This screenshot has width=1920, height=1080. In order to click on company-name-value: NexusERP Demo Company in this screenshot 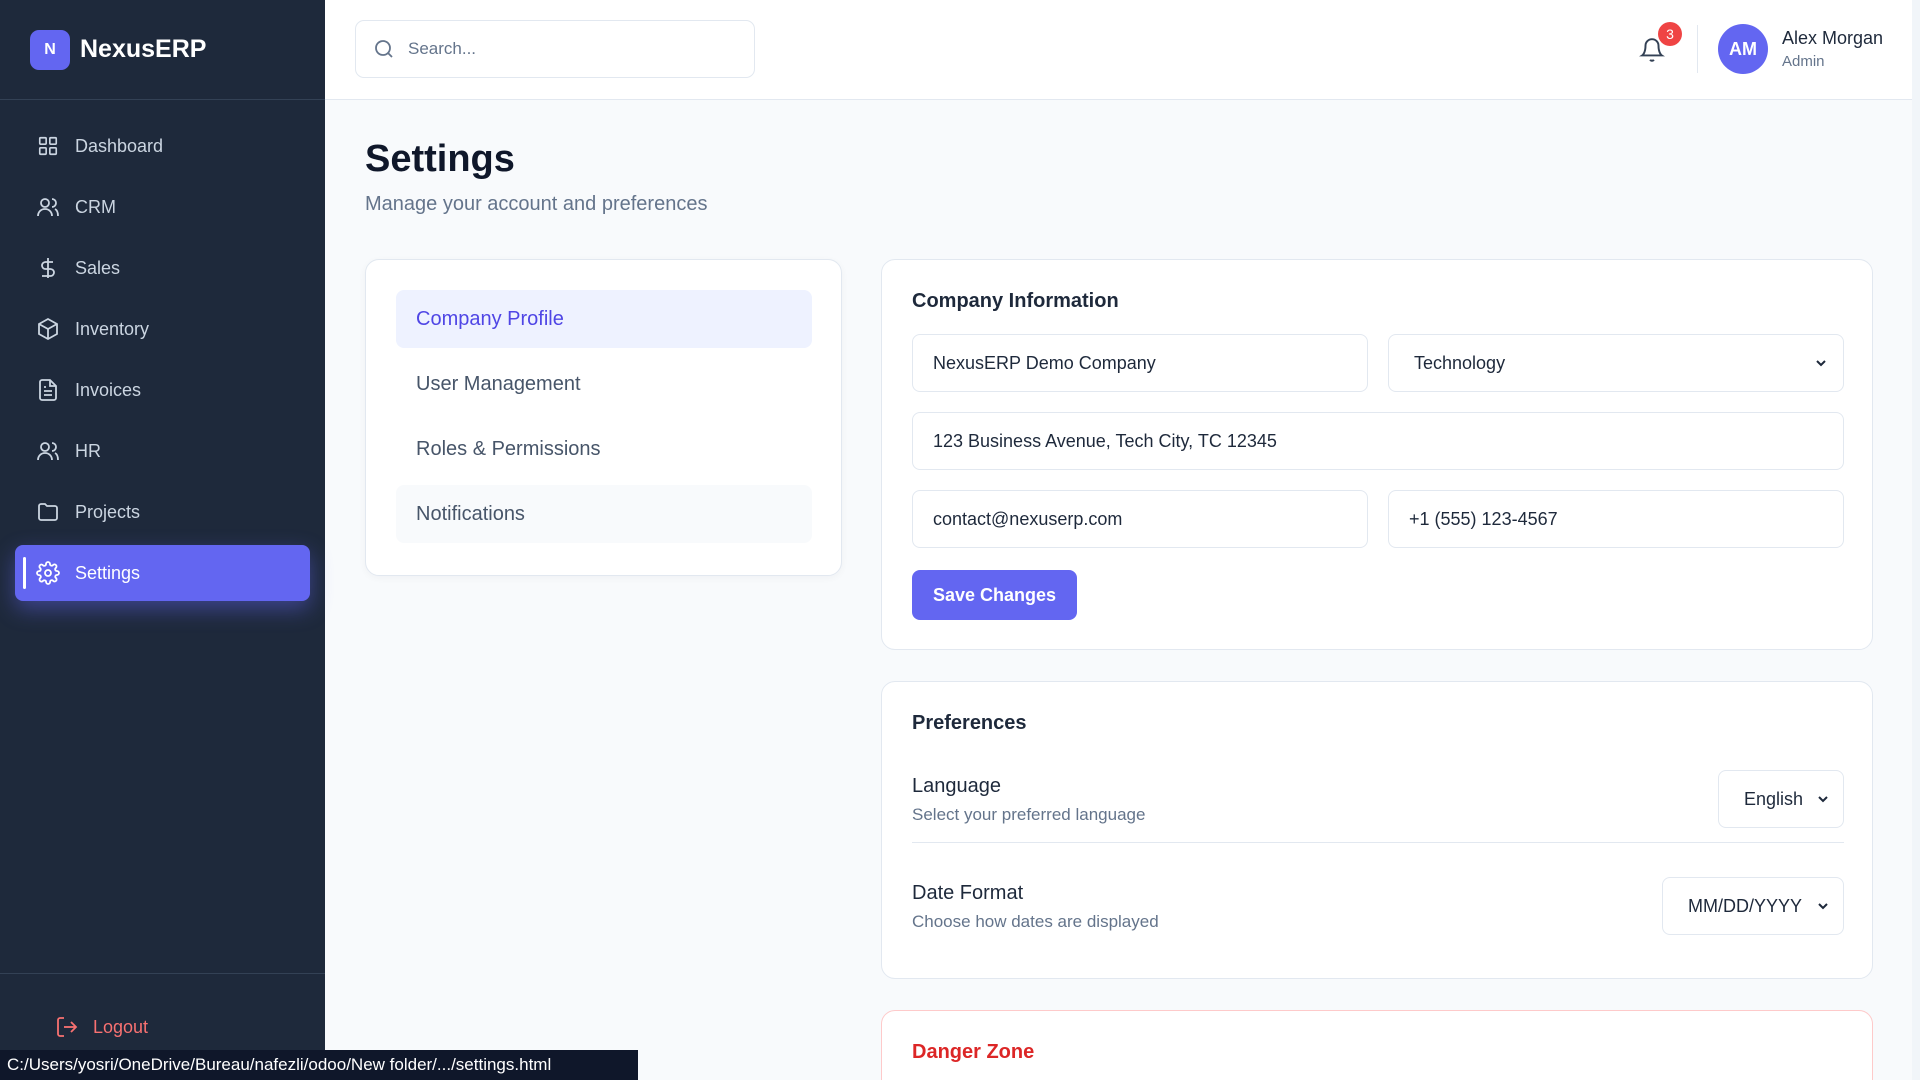, I will do `click(1044, 362)`.